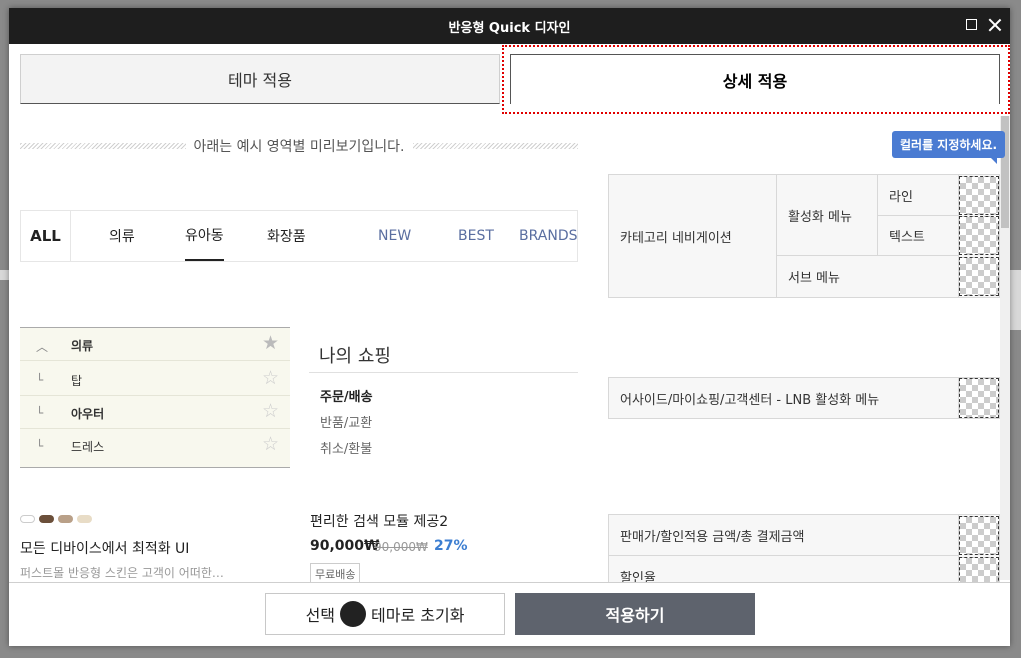 The height and width of the screenshot is (658, 1021). I want to click on tab-theme-label: 테마 적용, so click(260, 80).